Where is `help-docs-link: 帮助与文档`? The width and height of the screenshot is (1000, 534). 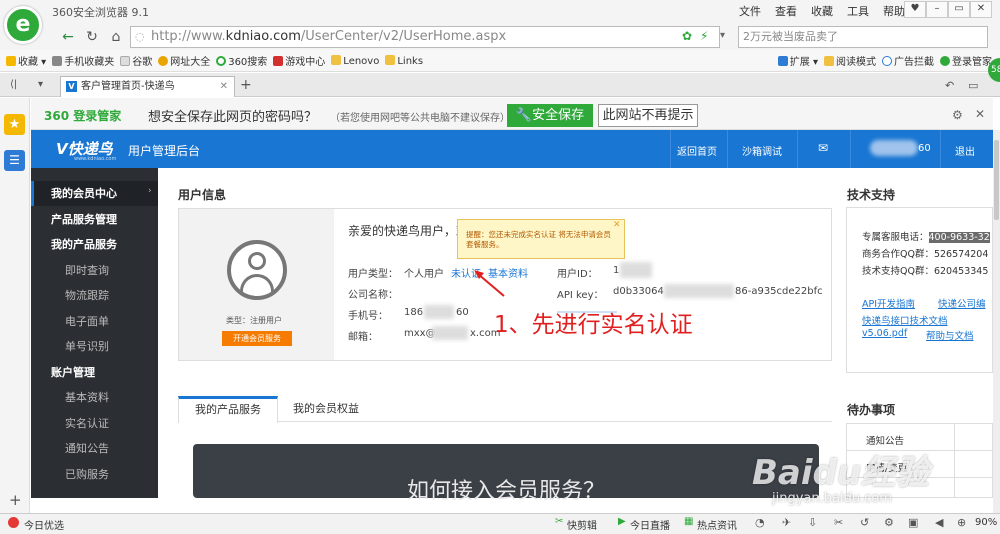 help-docs-link: 帮助与文档 is located at coordinates (950, 335).